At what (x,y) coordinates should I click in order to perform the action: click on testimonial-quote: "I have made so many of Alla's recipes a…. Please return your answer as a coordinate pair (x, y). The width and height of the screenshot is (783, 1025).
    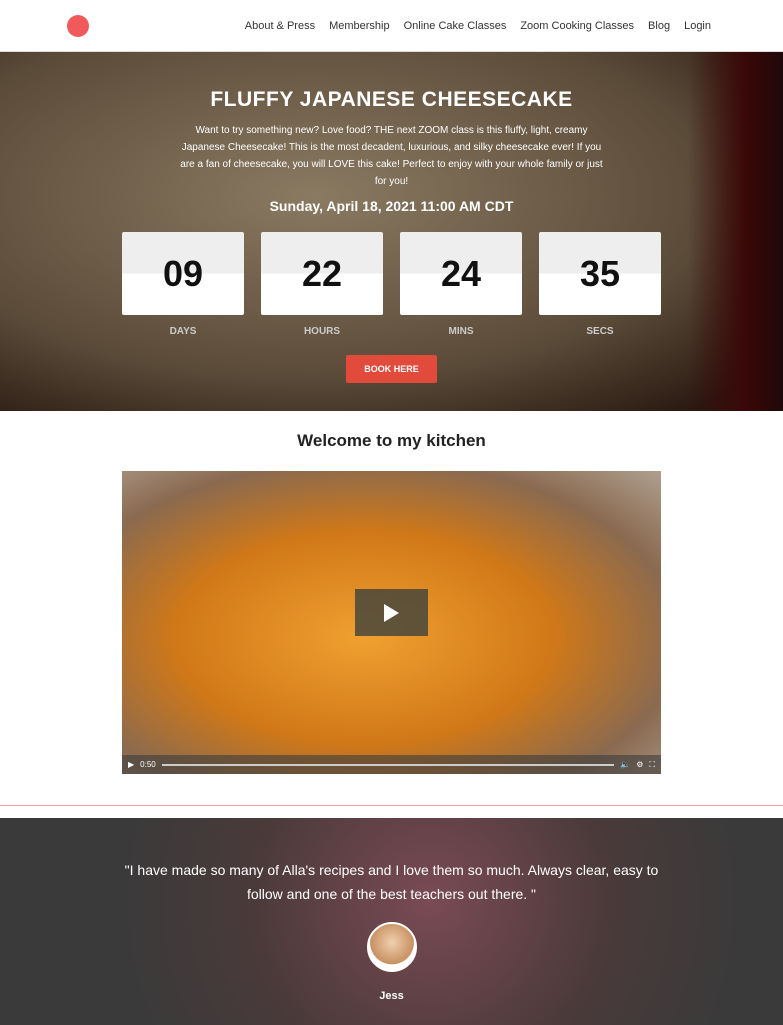
    Looking at the image, I should click on (391, 882).